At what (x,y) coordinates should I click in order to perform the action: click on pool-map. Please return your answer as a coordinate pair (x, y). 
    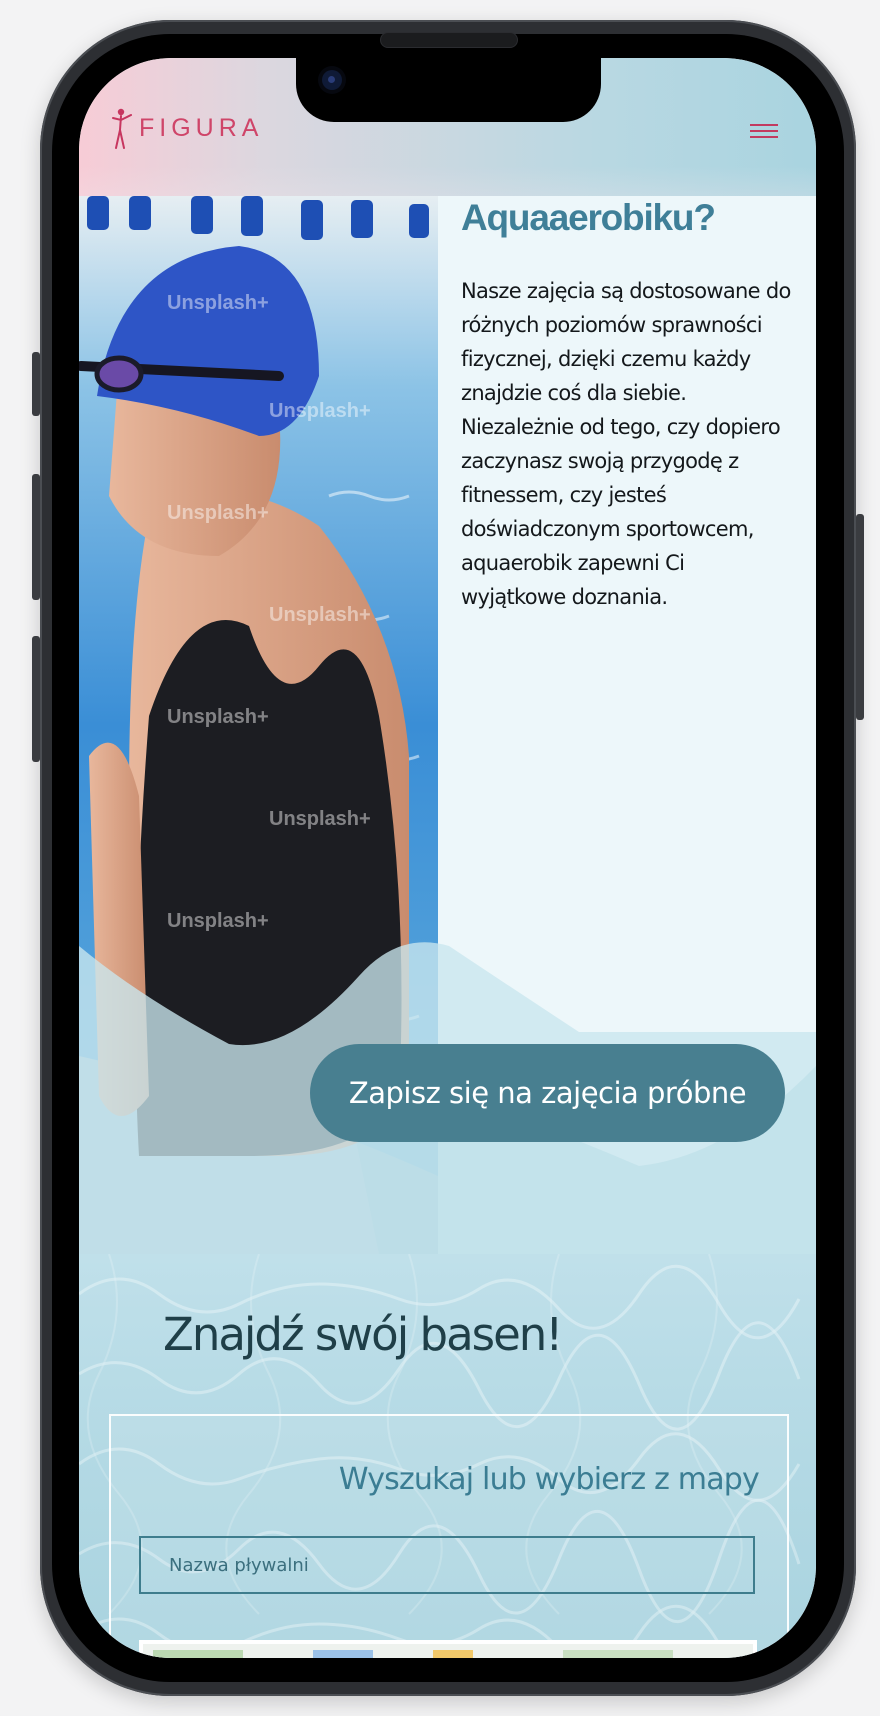
    Looking at the image, I should click on (448, 1649).